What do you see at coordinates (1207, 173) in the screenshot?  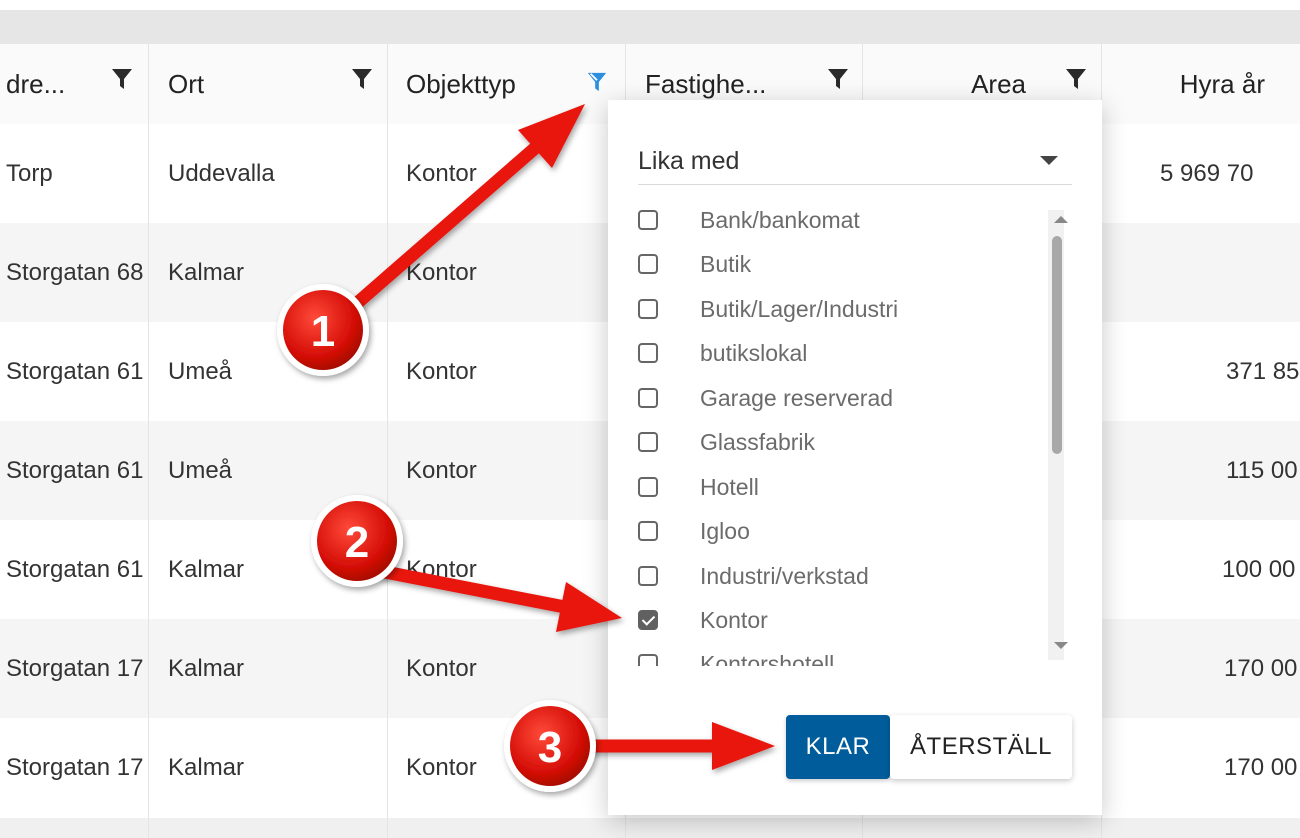 I see `cell-hyra: 5 969 70` at bounding box center [1207, 173].